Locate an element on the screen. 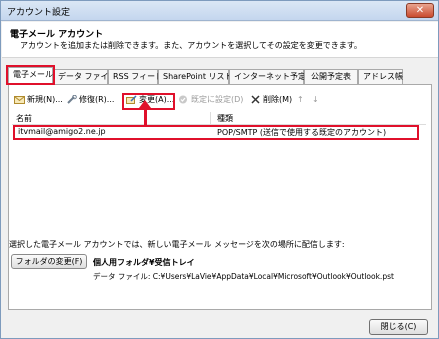 The image size is (439, 339). new-mail-icon is located at coordinates (19, 100).